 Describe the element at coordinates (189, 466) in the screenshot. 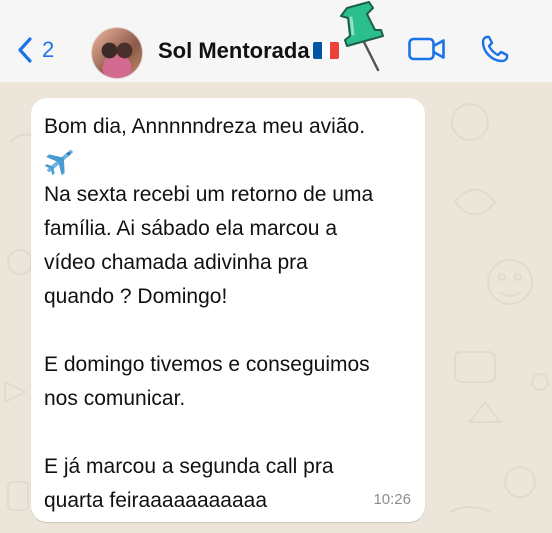

I see `message-line: E já marcou a segunda call pra` at that location.